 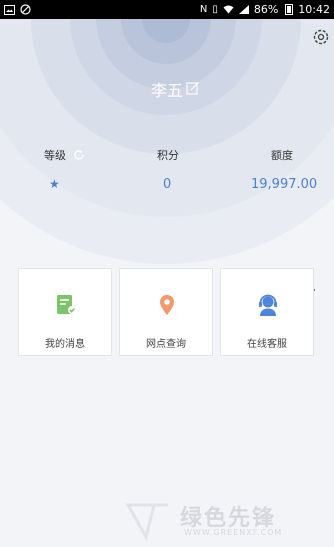 What do you see at coordinates (65, 344) in the screenshot?
I see `card-label: 我的消息` at bounding box center [65, 344].